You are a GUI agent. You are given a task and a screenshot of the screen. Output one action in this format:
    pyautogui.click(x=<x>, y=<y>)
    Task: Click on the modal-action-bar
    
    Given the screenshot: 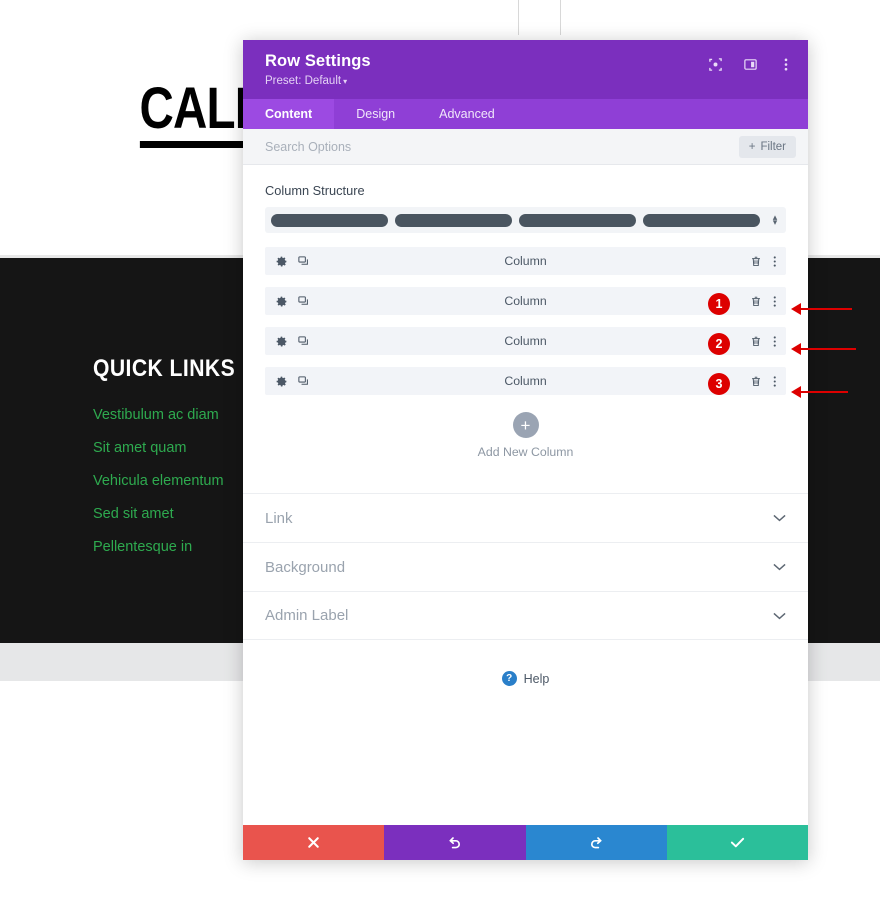 What is the action you would take?
    pyautogui.click(x=525, y=842)
    